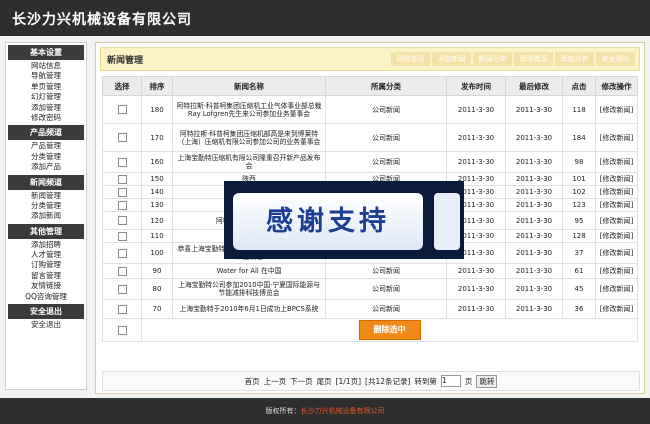 Image resolution: width=650 pixels, height=424 pixels. I want to click on pagination: 首页 上一页 下一页 尾页 [1/1页] [共12条记录] 转到第 1 页 跳转, so click(371, 381).